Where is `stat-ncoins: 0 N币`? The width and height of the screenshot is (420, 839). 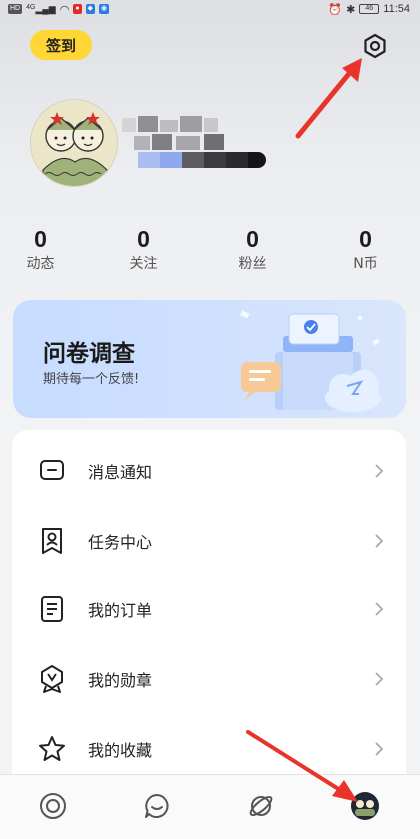
stat-ncoins: 0 N币 is located at coordinates (365, 254).